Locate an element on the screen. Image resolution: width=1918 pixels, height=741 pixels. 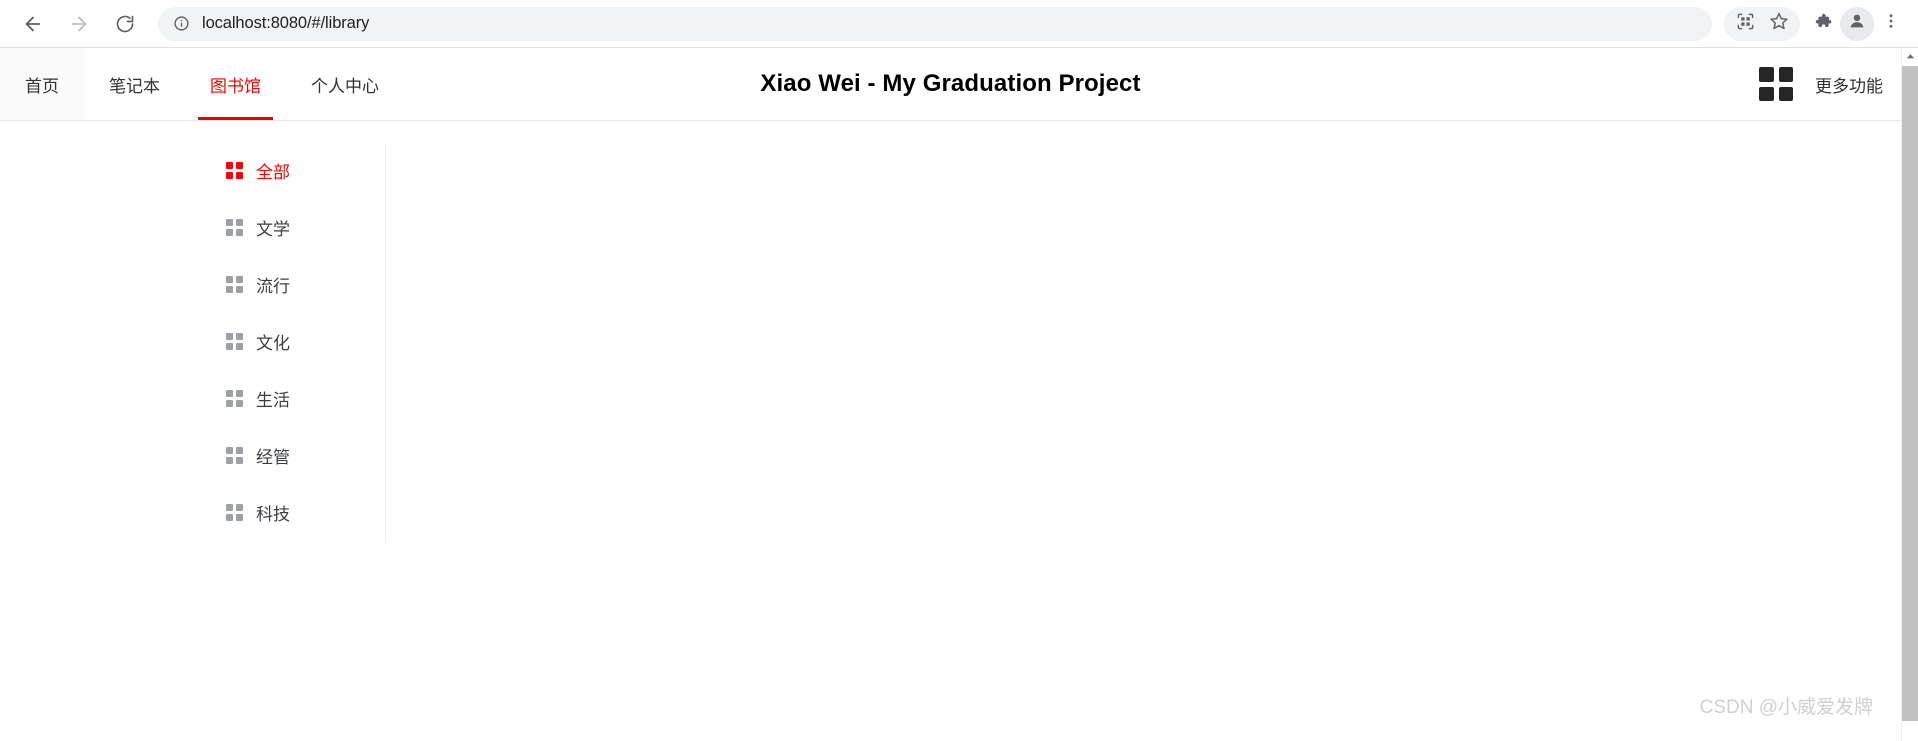
reload-button is located at coordinates (125, 24).